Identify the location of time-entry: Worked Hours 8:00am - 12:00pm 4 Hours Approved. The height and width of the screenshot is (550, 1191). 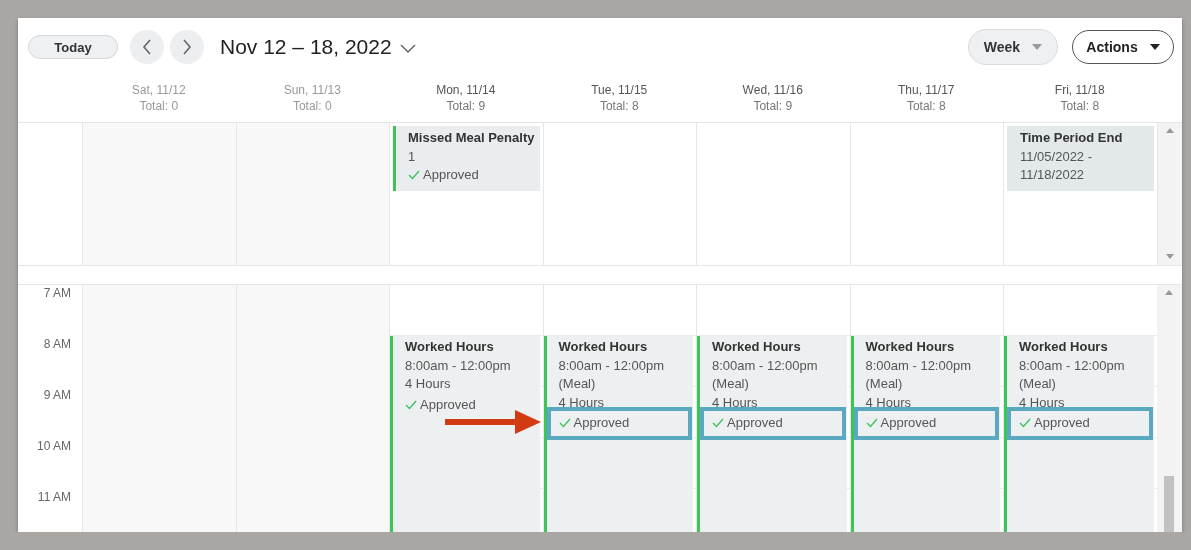
(465, 434).